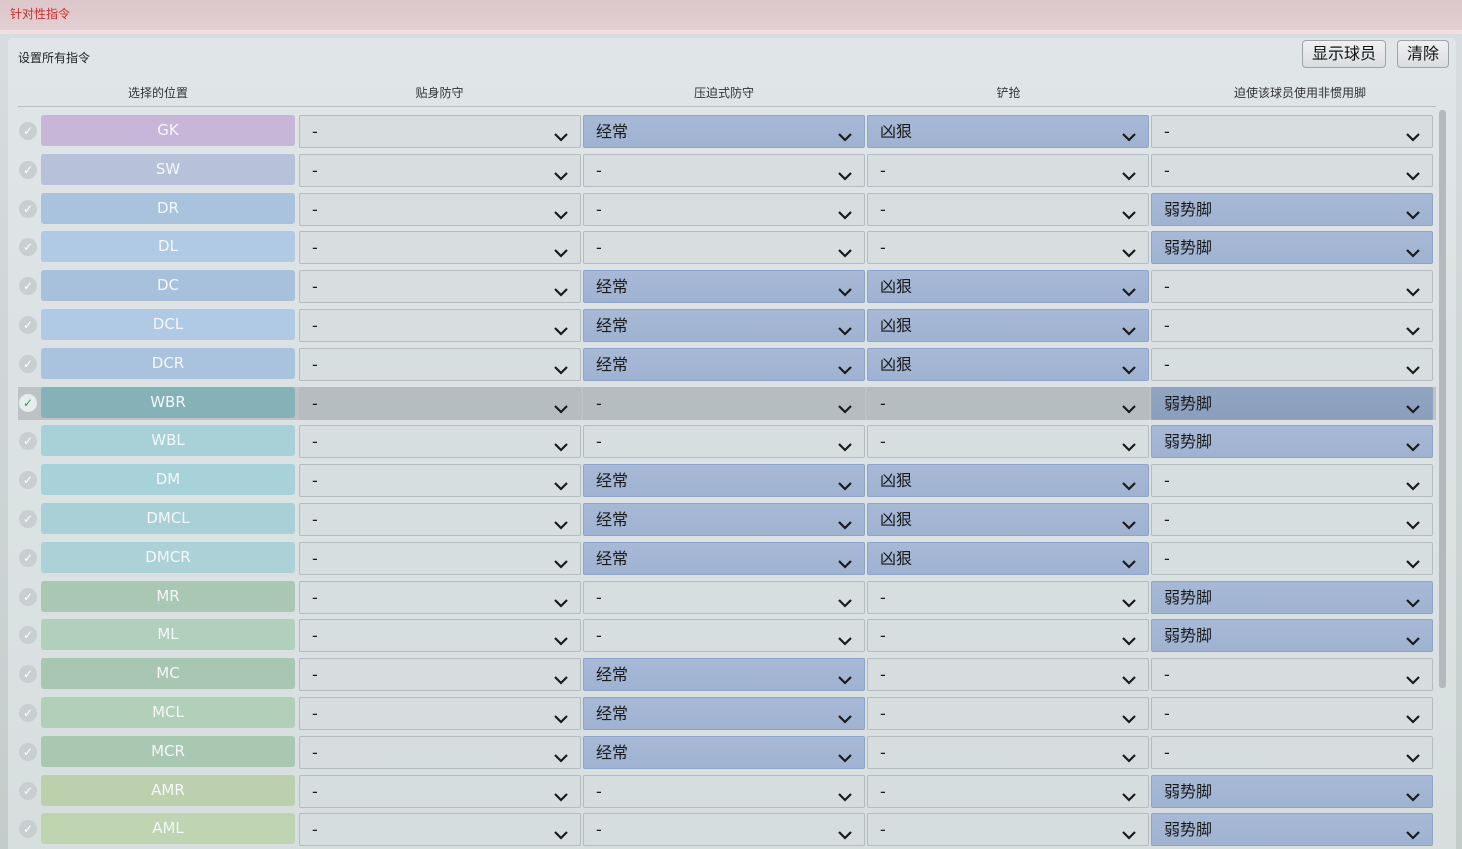  I want to click on table-row: ✓ DCR - 经常 凶狠 -, so click(731, 364).